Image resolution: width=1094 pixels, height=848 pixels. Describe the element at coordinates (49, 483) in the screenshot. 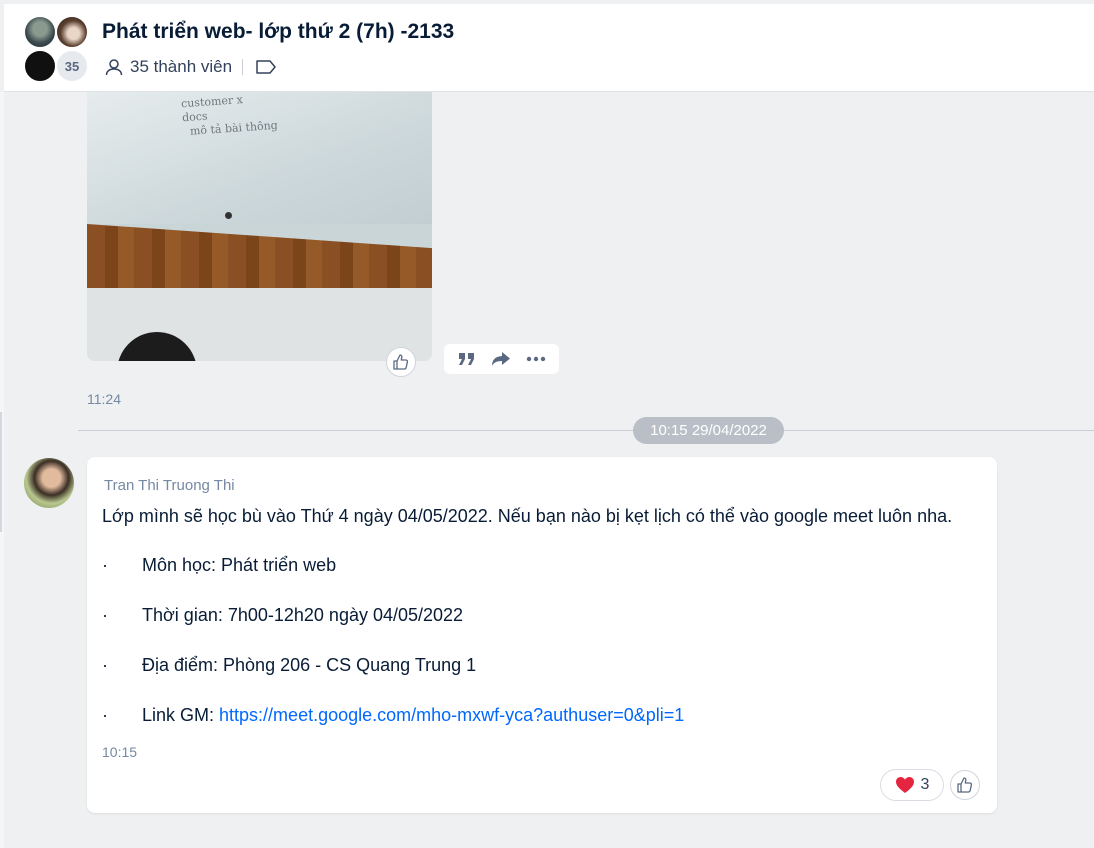

I see `sender-avatar` at that location.